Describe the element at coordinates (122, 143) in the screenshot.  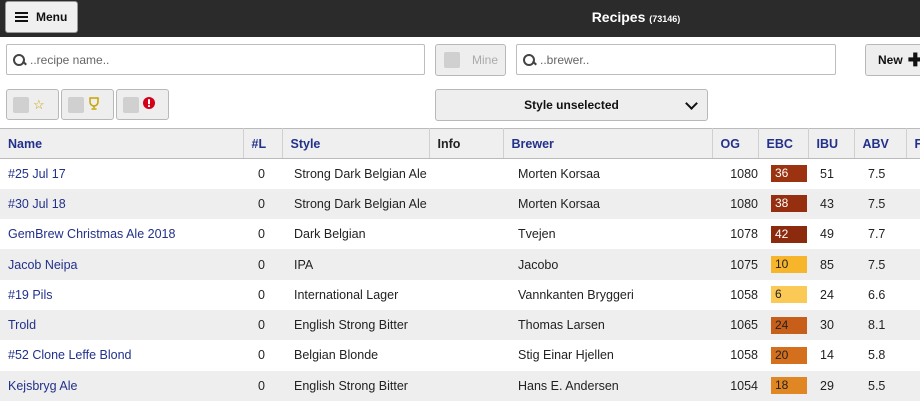
I see `column-header-name: Name` at that location.